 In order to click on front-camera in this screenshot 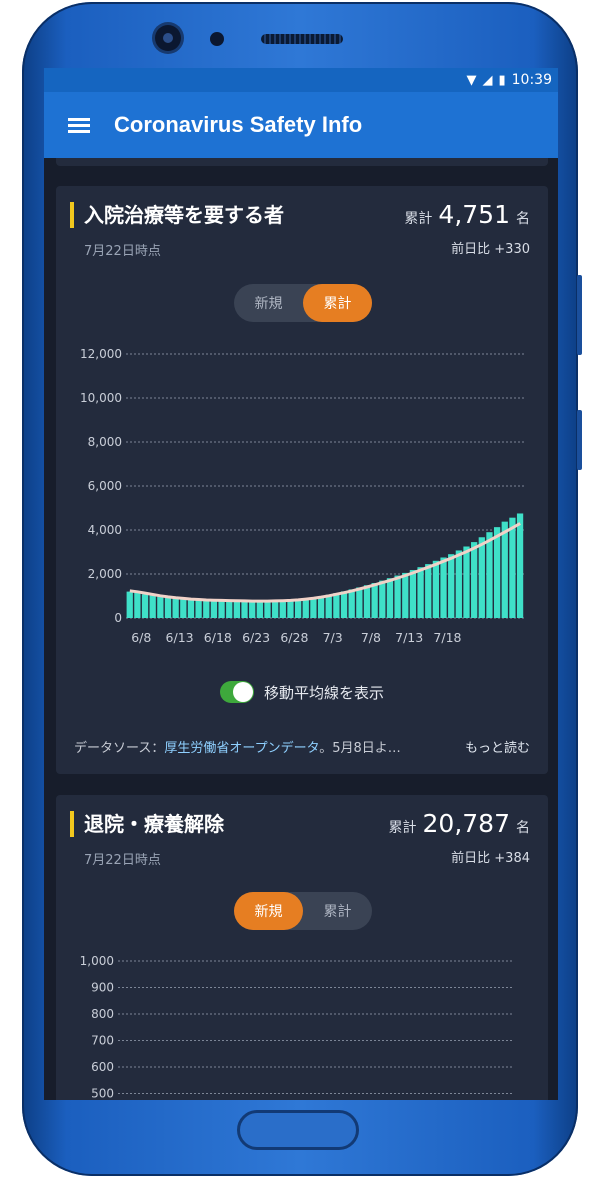, I will do `click(168, 38)`.